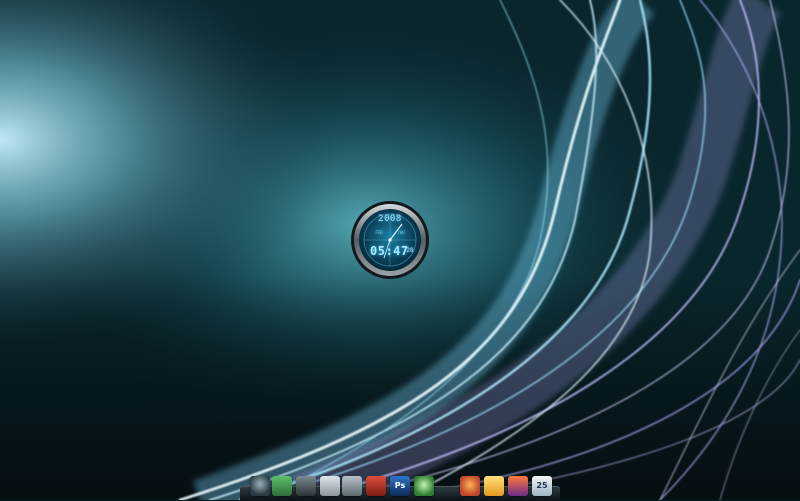 This screenshot has height=501, width=800. Describe the element at coordinates (260, 486) in the screenshot. I see `start-orb-icon` at that location.